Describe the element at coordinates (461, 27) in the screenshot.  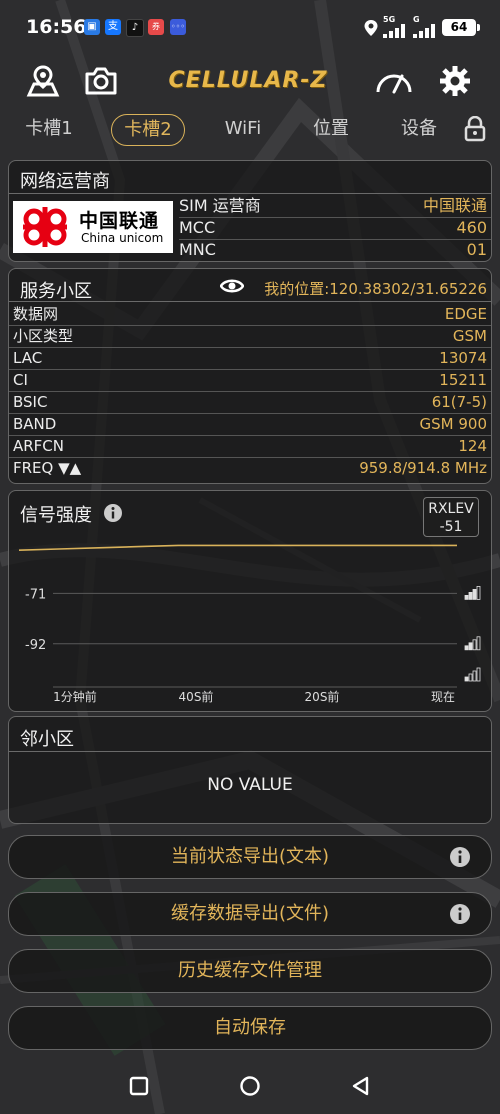
I see `battery-icon: 64` at that location.